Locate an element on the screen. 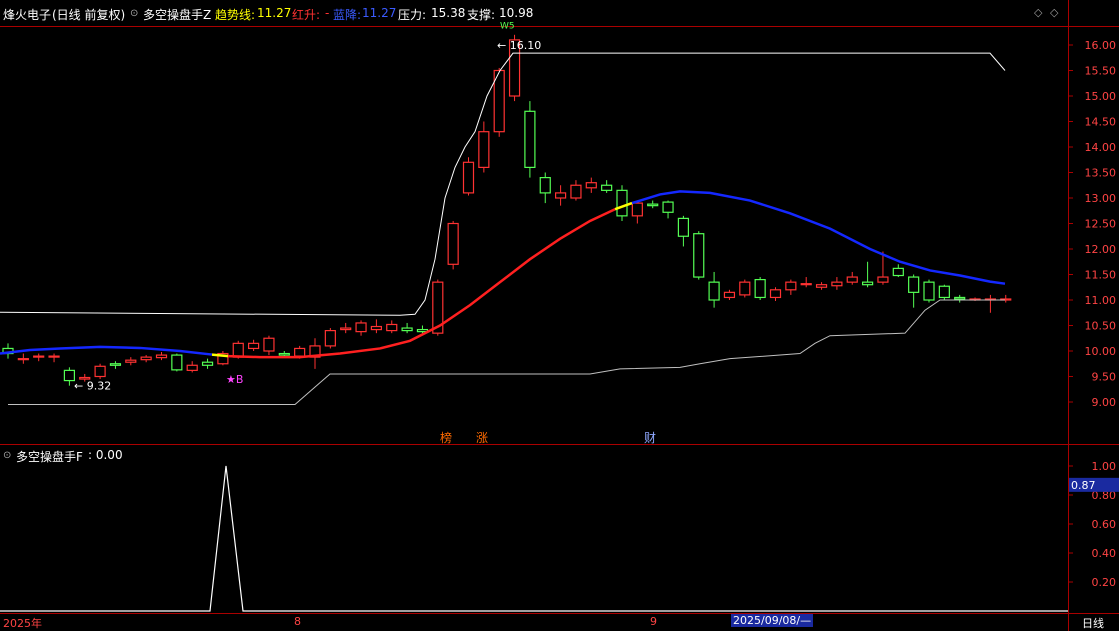 This screenshot has height=631, width=1119. support-label: 支撑: is located at coordinates (481, 15).